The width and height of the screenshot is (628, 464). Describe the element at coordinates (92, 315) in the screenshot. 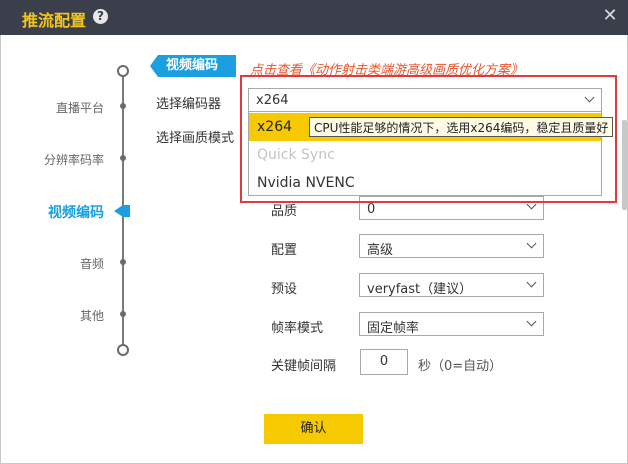

I see `nav-item-other: 其他` at that location.